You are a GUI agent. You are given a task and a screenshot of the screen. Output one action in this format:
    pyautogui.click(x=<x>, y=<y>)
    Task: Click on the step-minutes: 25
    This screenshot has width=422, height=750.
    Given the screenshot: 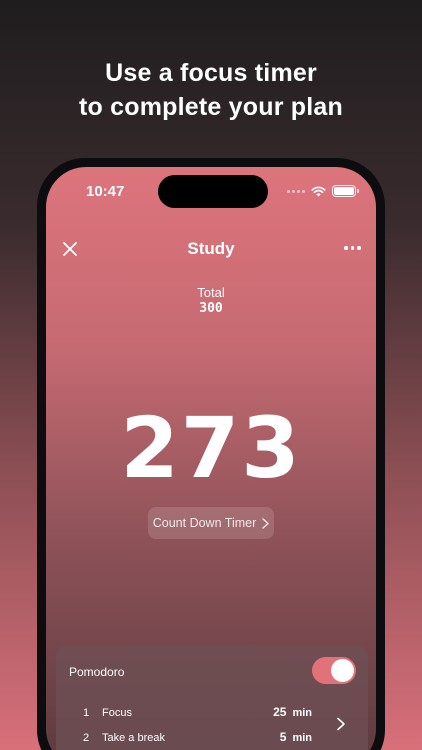 What is the action you would take?
    pyautogui.click(x=280, y=712)
    